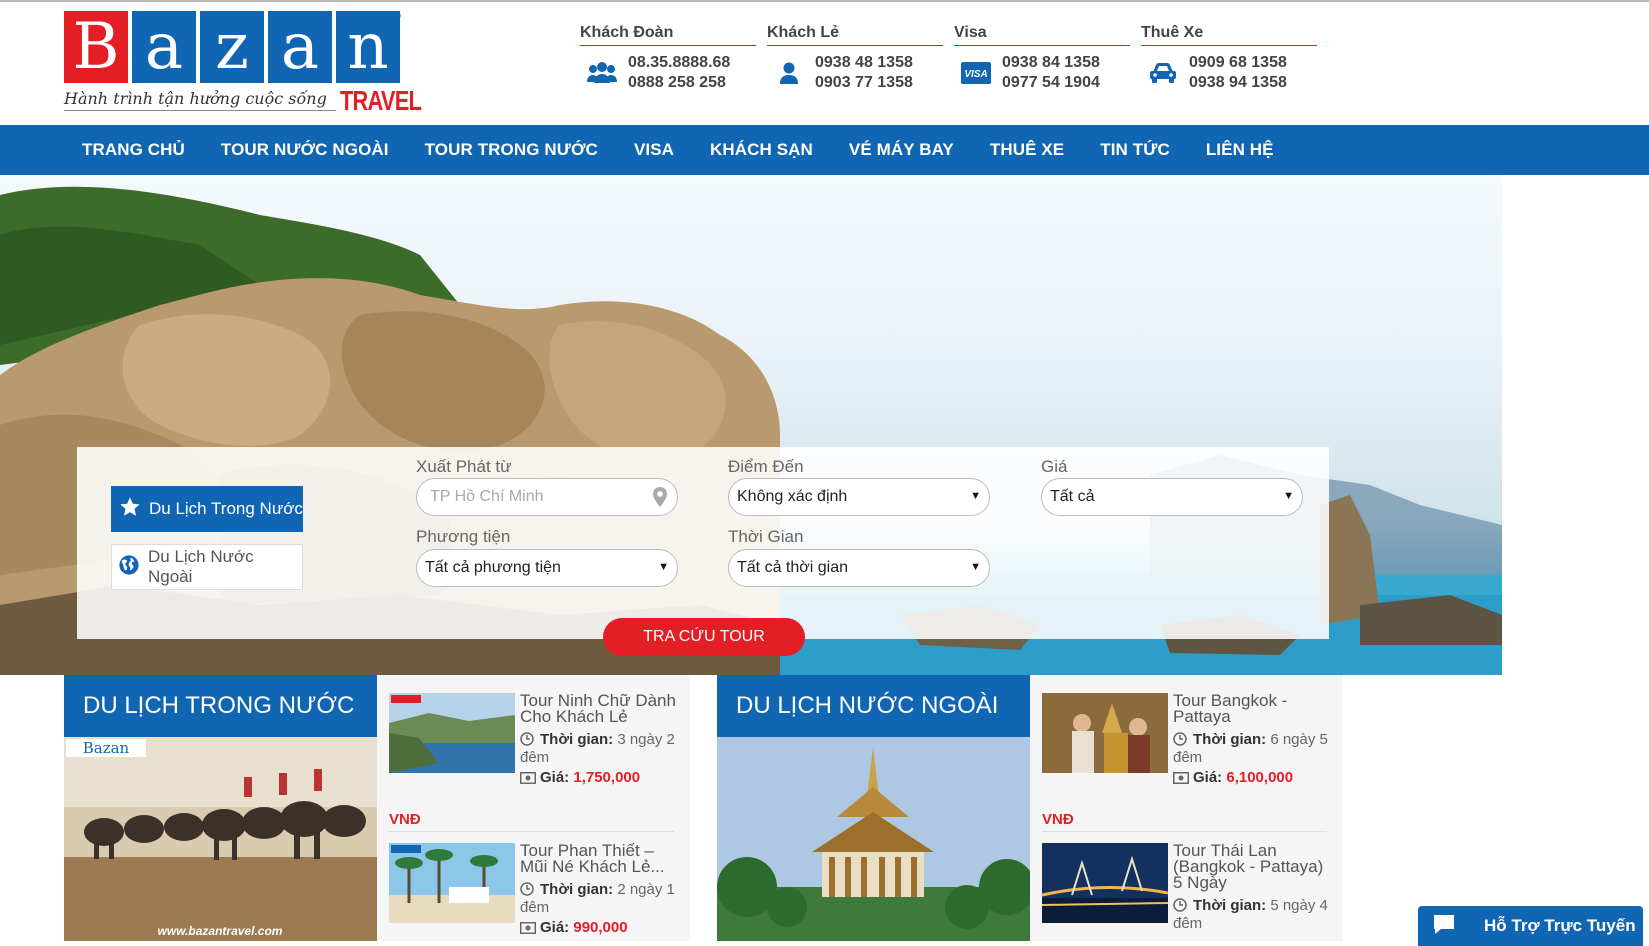  Describe the element at coordinates (1444, 926) in the screenshot. I see `chat-bubble-icon` at that location.